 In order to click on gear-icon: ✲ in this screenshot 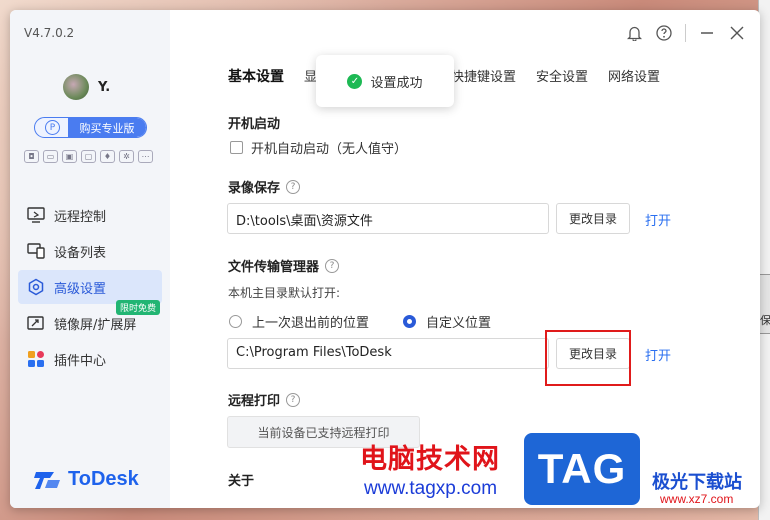, I will do `click(126, 156)`.